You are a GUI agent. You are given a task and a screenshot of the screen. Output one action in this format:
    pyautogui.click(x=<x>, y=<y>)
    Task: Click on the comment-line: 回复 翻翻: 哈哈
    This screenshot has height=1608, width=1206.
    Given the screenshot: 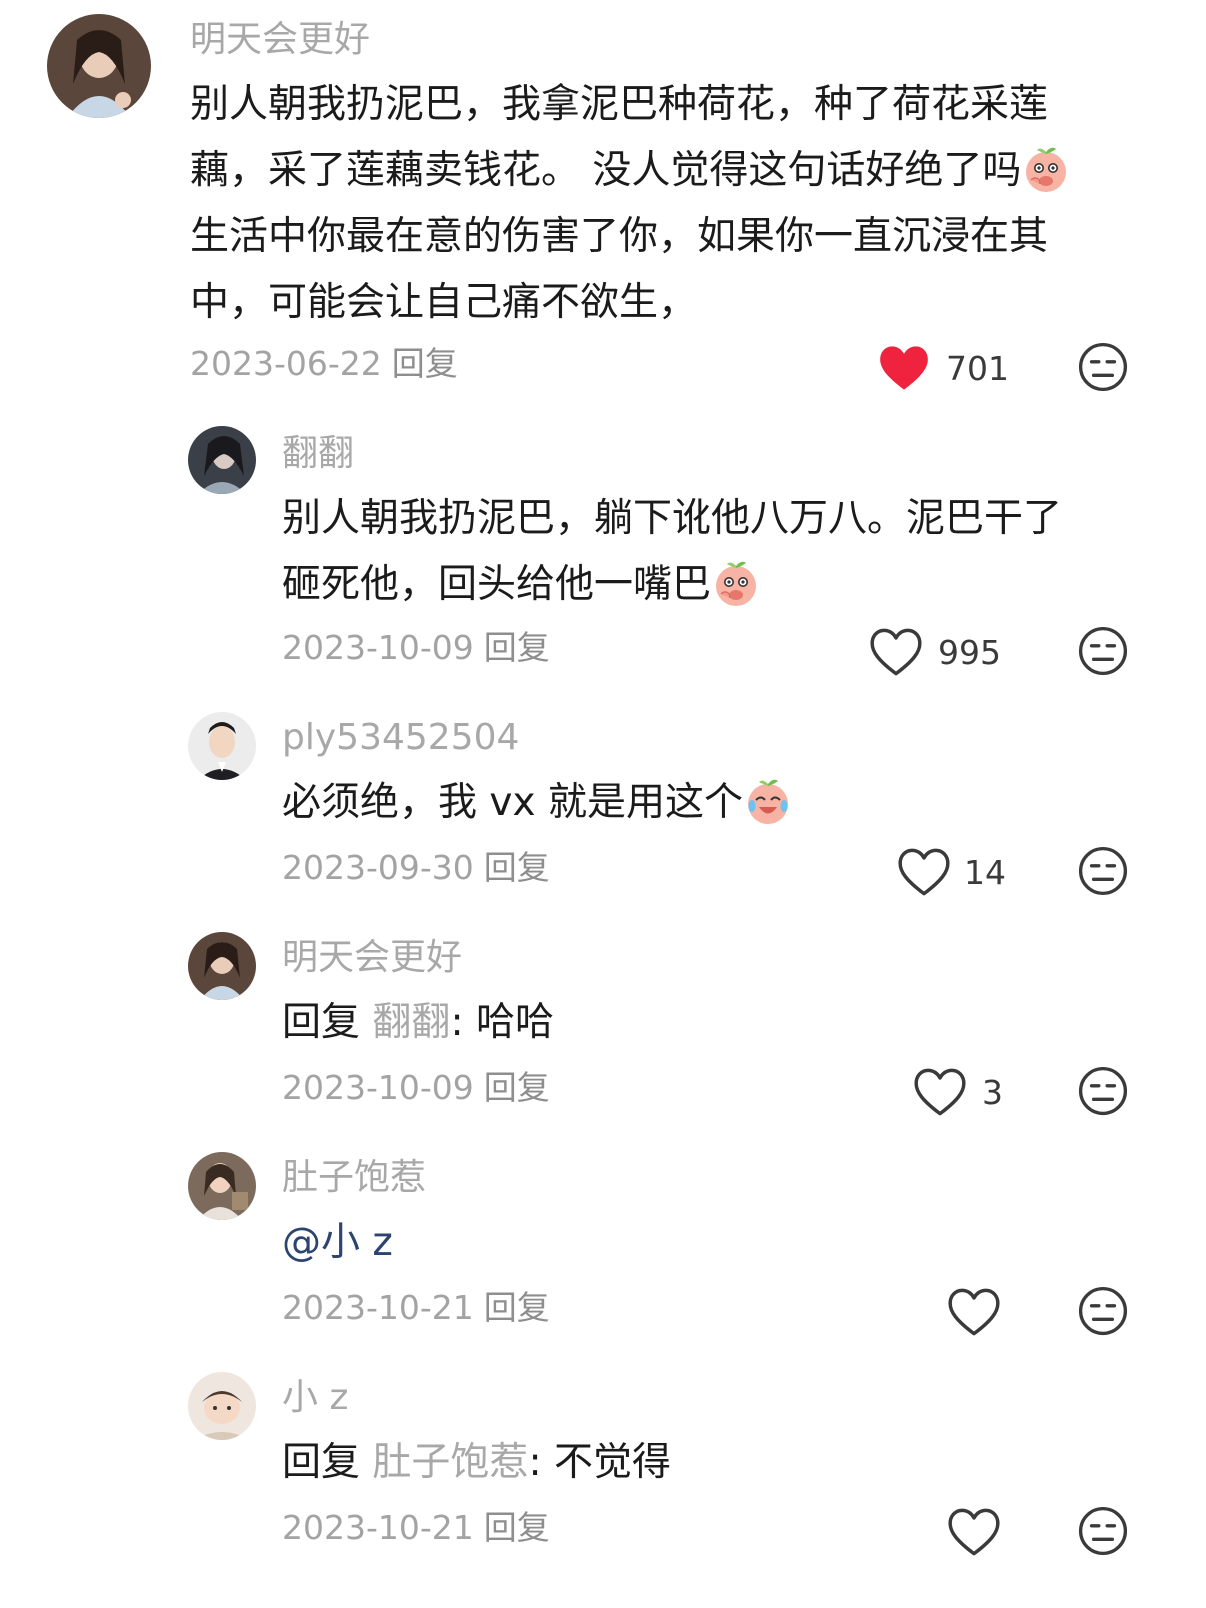 What is the action you would take?
    pyautogui.click(x=418, y=1023)
    